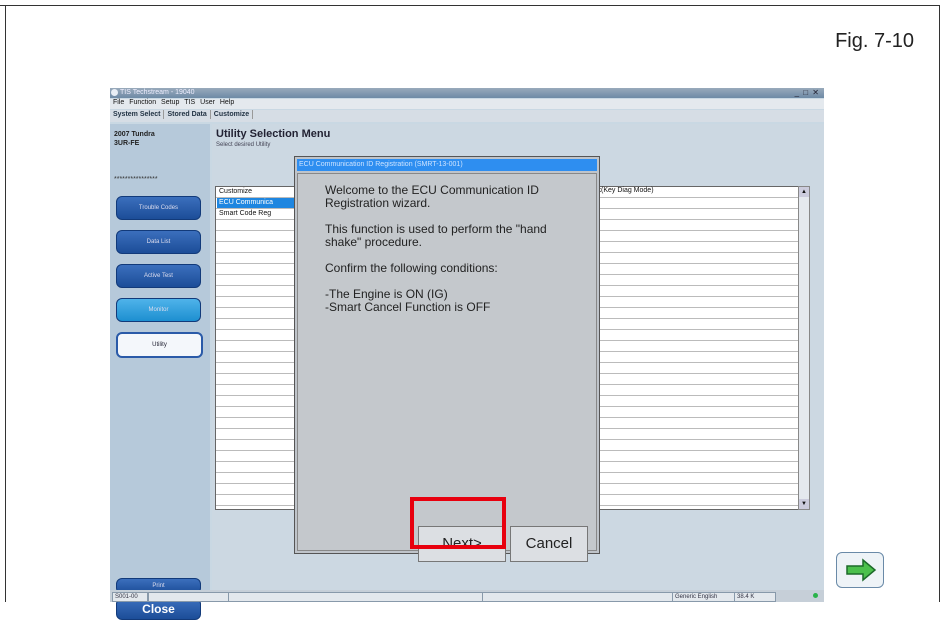  I want to click on figure-frame-left, so click(5, 303).